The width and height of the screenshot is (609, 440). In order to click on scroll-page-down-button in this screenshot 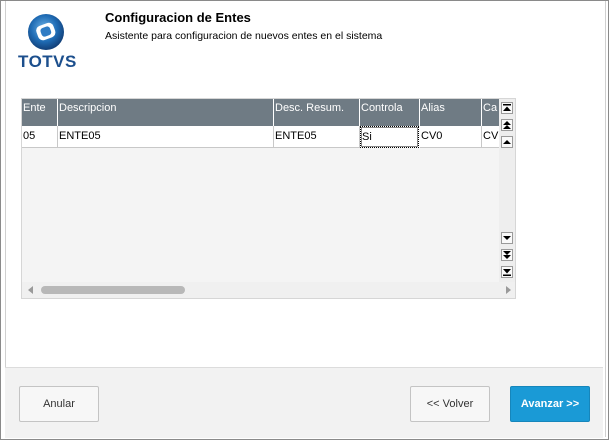, I will do `click(507, 255)`.